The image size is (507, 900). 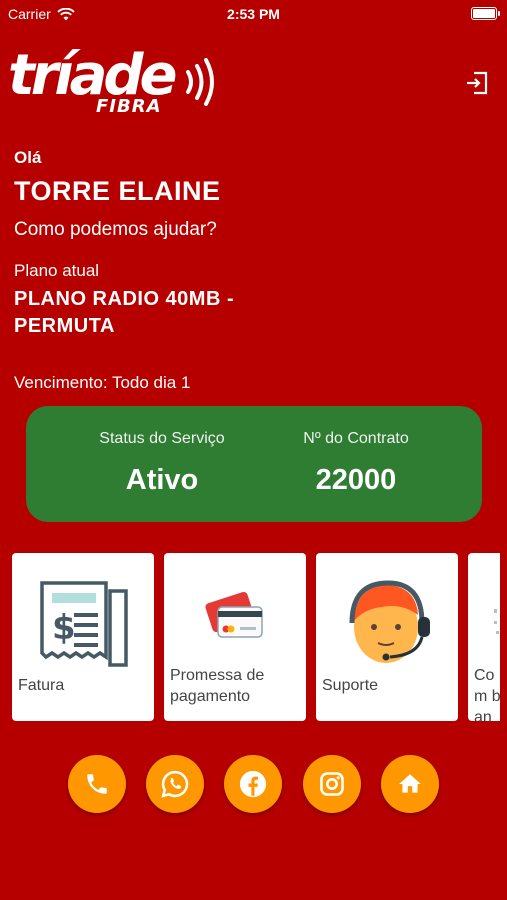 I want to click on menu-card-label: Suporte, so click(x=350, y=685).